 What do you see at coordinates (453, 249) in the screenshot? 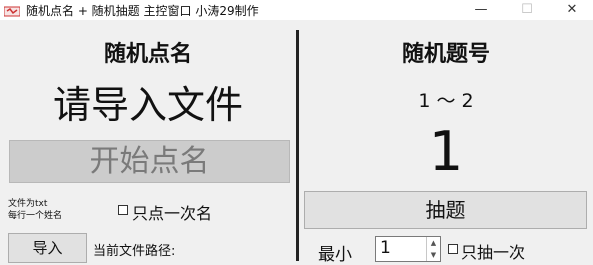
I see `draw-once-checkbox` at bounding box center [453, 249].